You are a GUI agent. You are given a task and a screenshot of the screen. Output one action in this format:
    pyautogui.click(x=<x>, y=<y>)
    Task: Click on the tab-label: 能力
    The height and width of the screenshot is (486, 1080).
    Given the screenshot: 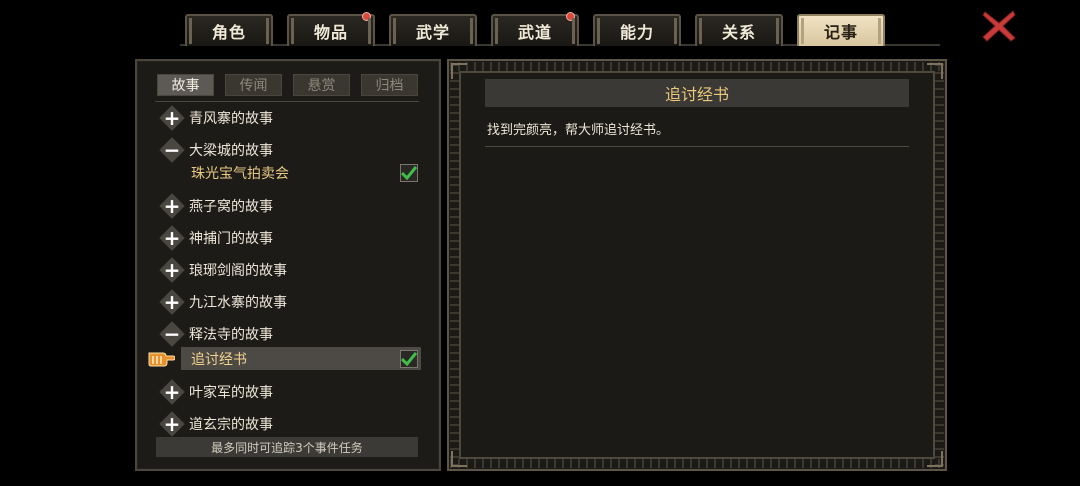 What is the action you would take?
    pyautogui.click(x=636, y=32)
    